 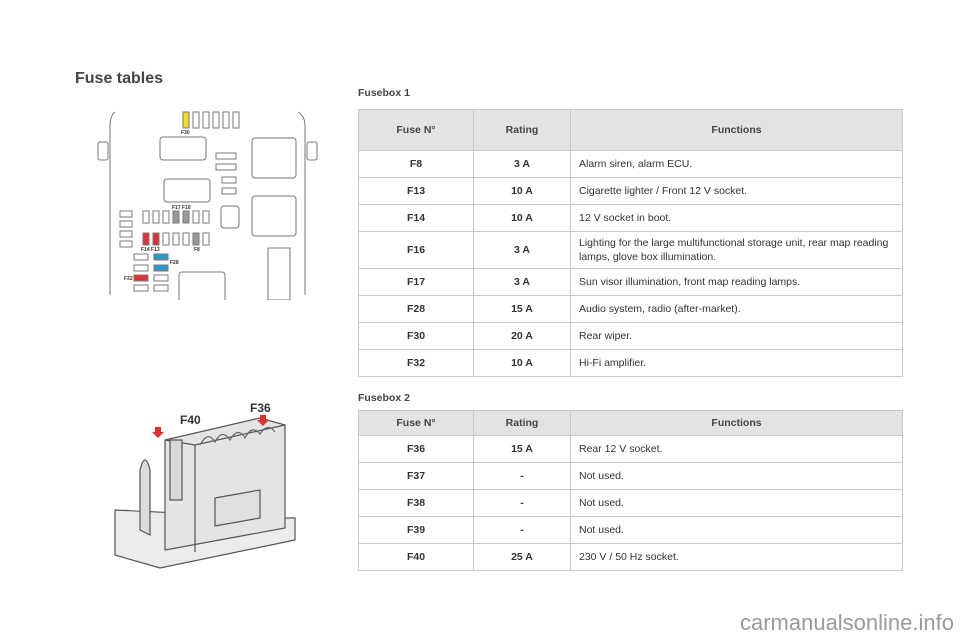 What do you see at coordinates (416, 336) in the screenshot?
I see `fuse-cell: F30` at bounding box center [416, 336].